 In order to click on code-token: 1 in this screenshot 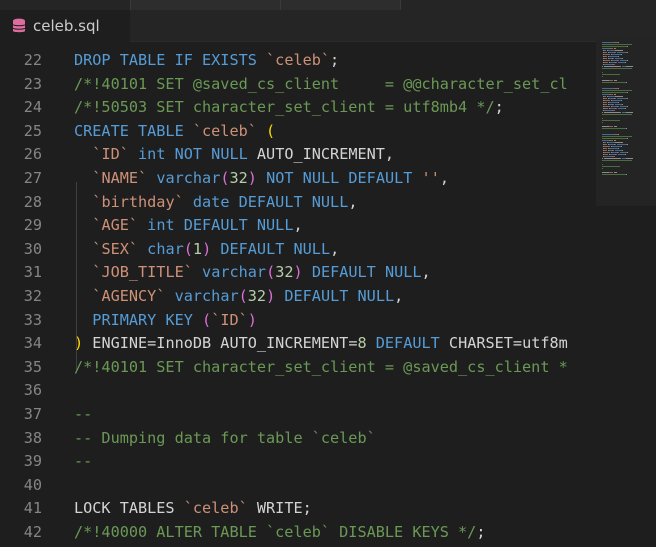, I will do `click(197, 248)`.